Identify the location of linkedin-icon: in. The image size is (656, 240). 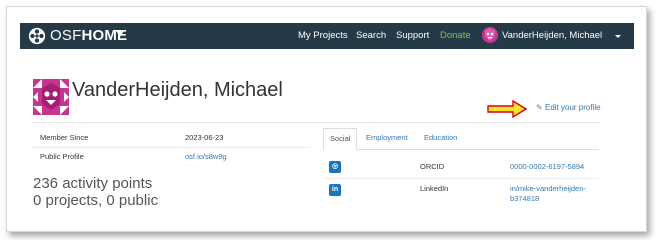
(335, 190).